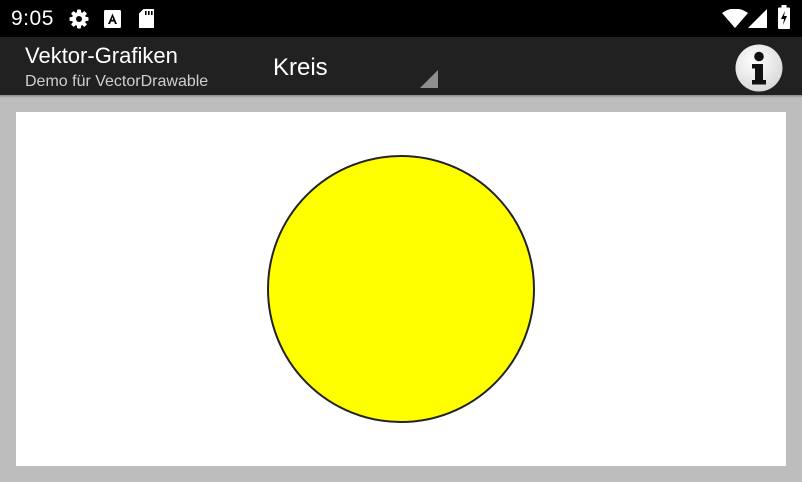 The image size is (802, 482). Describe the element at coordinates (757, 18) in the screenshot. I see `cell-signal-icon` at that location.